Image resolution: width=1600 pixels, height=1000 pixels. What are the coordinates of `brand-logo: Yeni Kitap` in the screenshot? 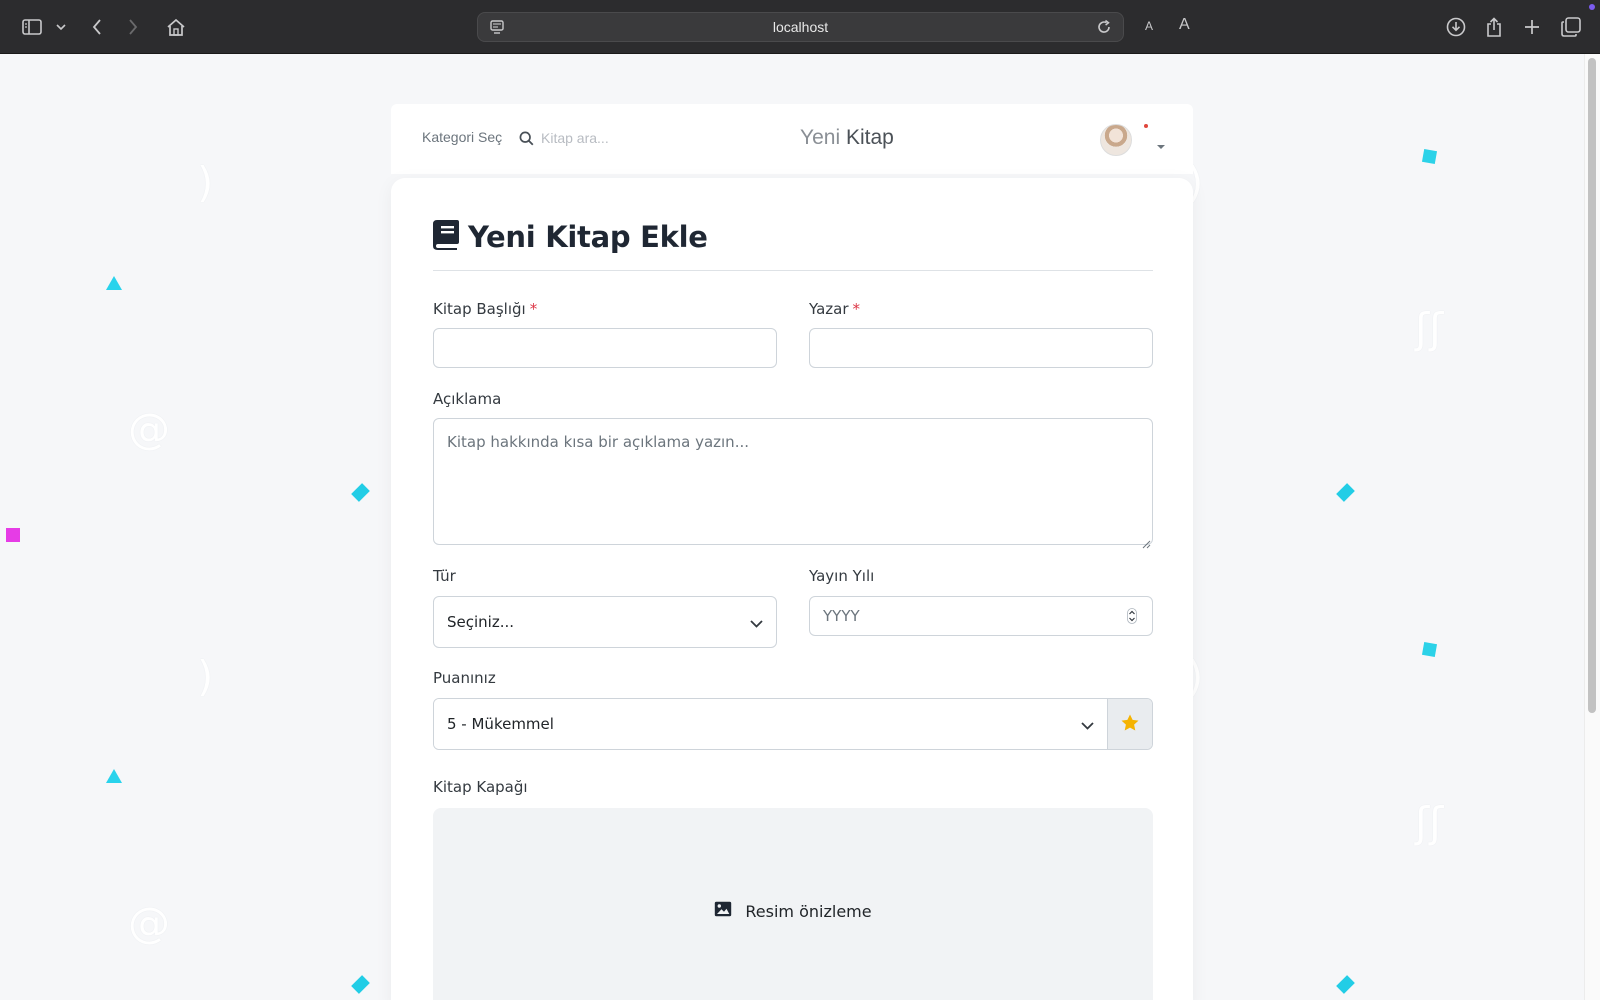 It's located at (847, 138).